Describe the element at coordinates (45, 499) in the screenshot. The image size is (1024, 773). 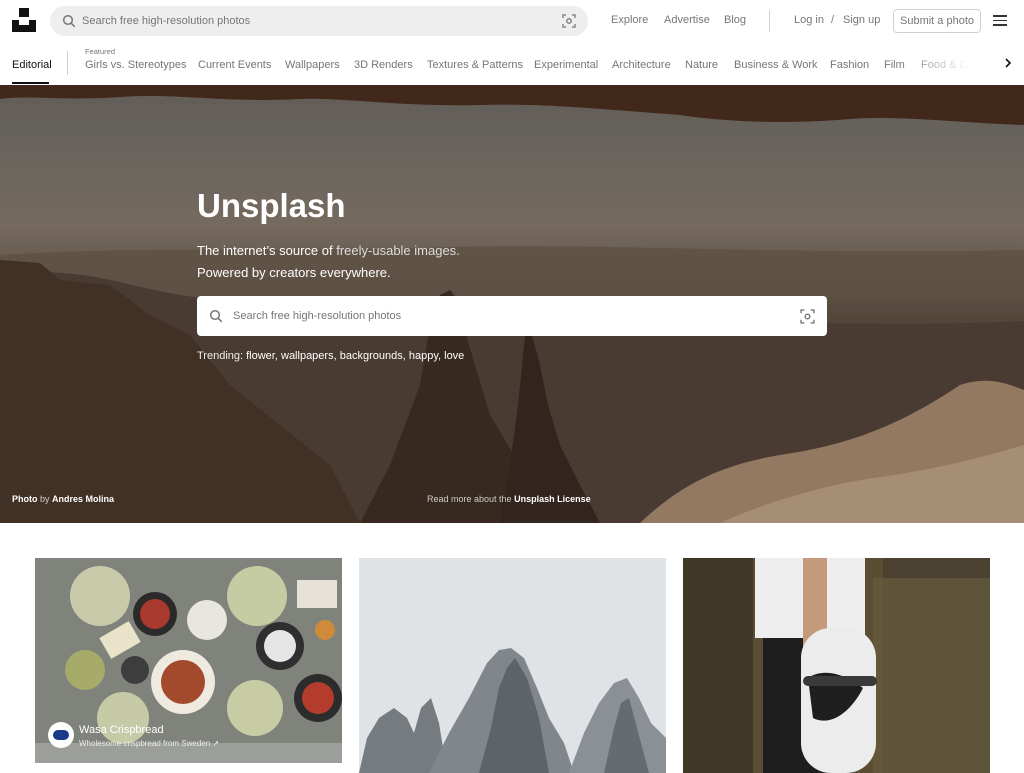
I see `credit-by: by` at that location.